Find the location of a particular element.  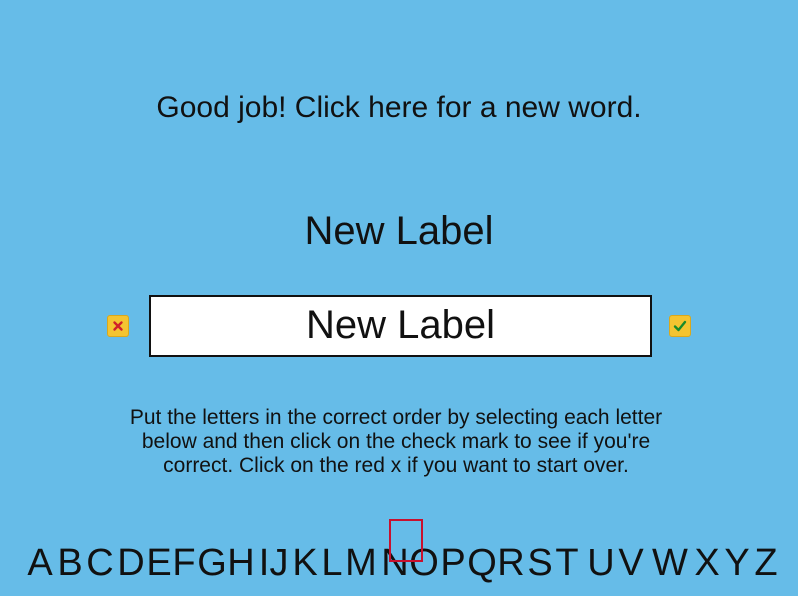

letter-y: Y is located at coordinates (737, 563).